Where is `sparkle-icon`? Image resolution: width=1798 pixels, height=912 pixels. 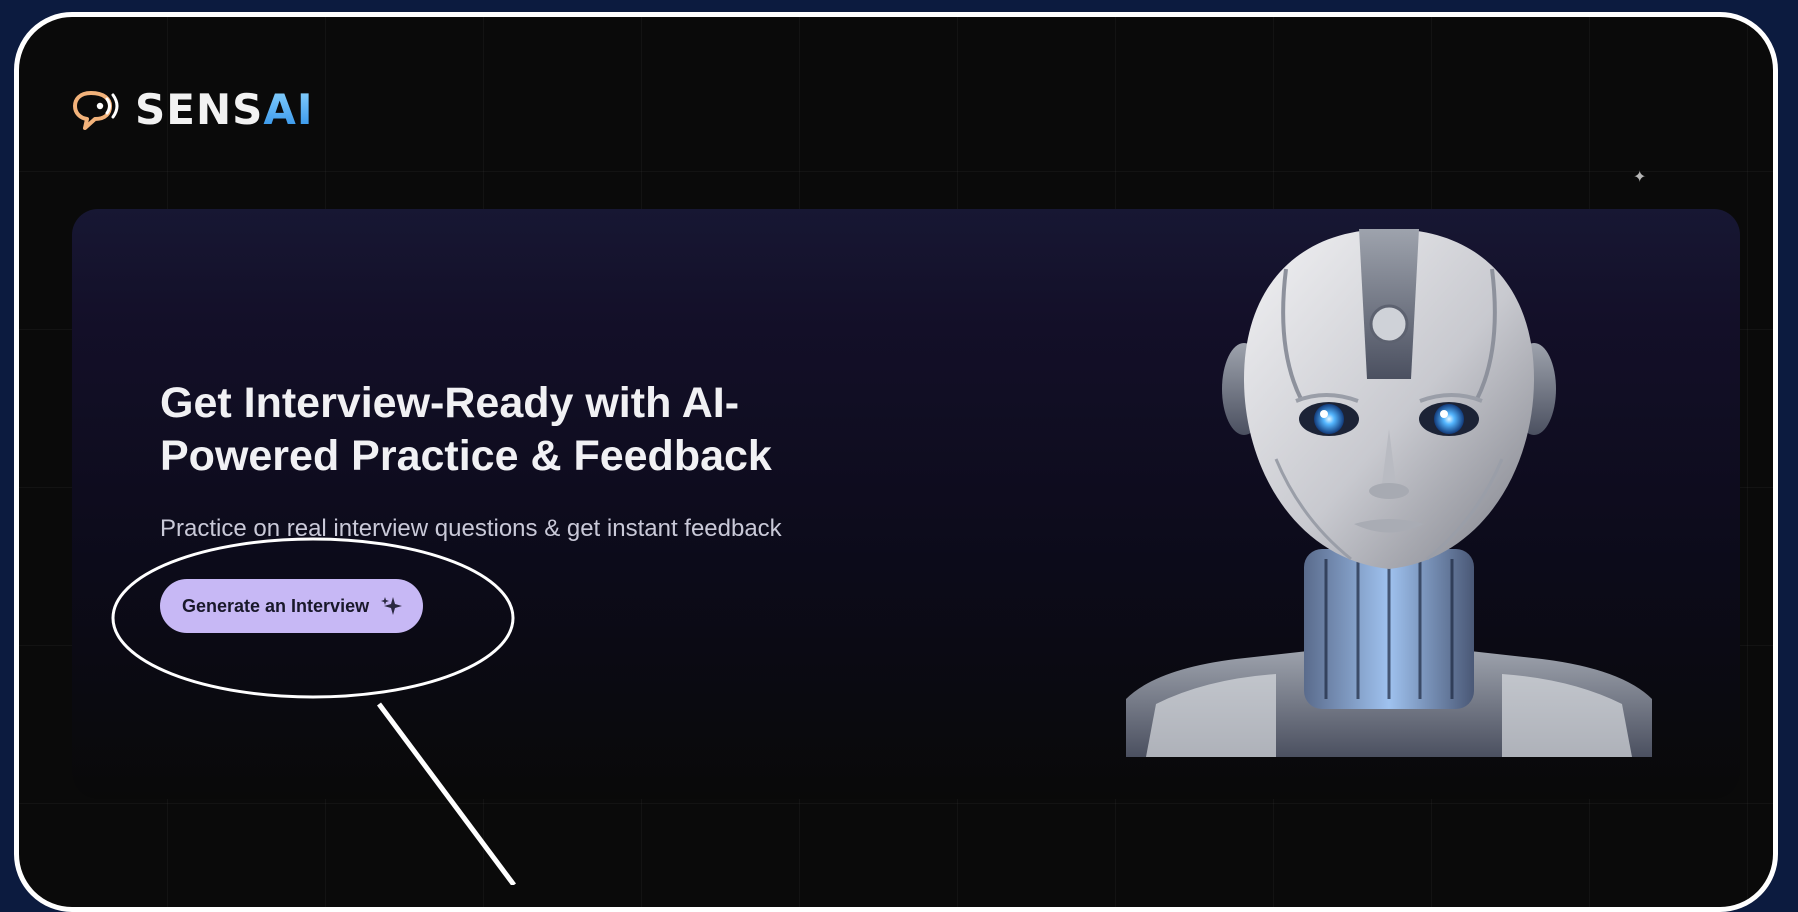 sparkle-icon is located at coordinates (392, 606).